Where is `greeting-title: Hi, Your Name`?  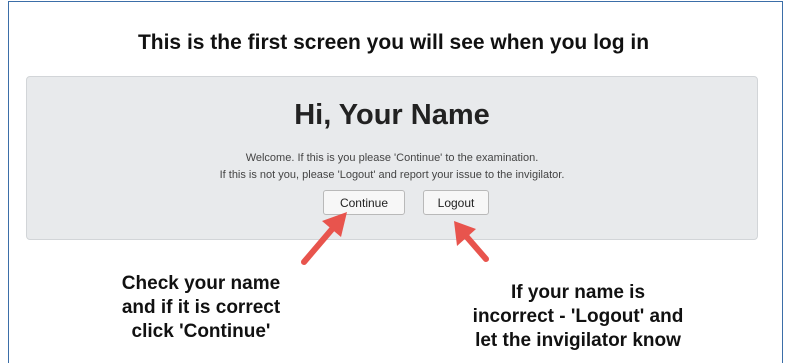
greeting-title: Hi, Your Name is located at coordinates (392, 115).